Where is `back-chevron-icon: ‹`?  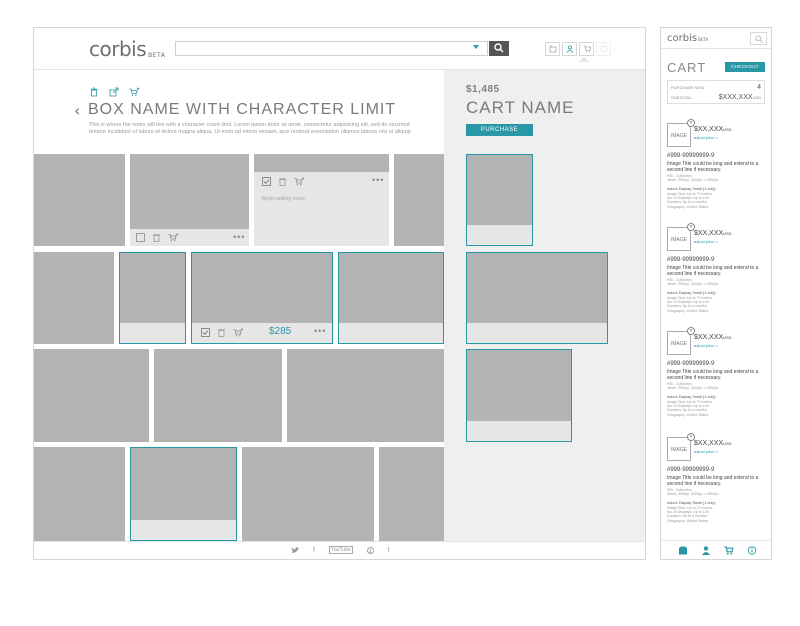
back-chevron-icon: ‹ is located at coordinates (77, 110).